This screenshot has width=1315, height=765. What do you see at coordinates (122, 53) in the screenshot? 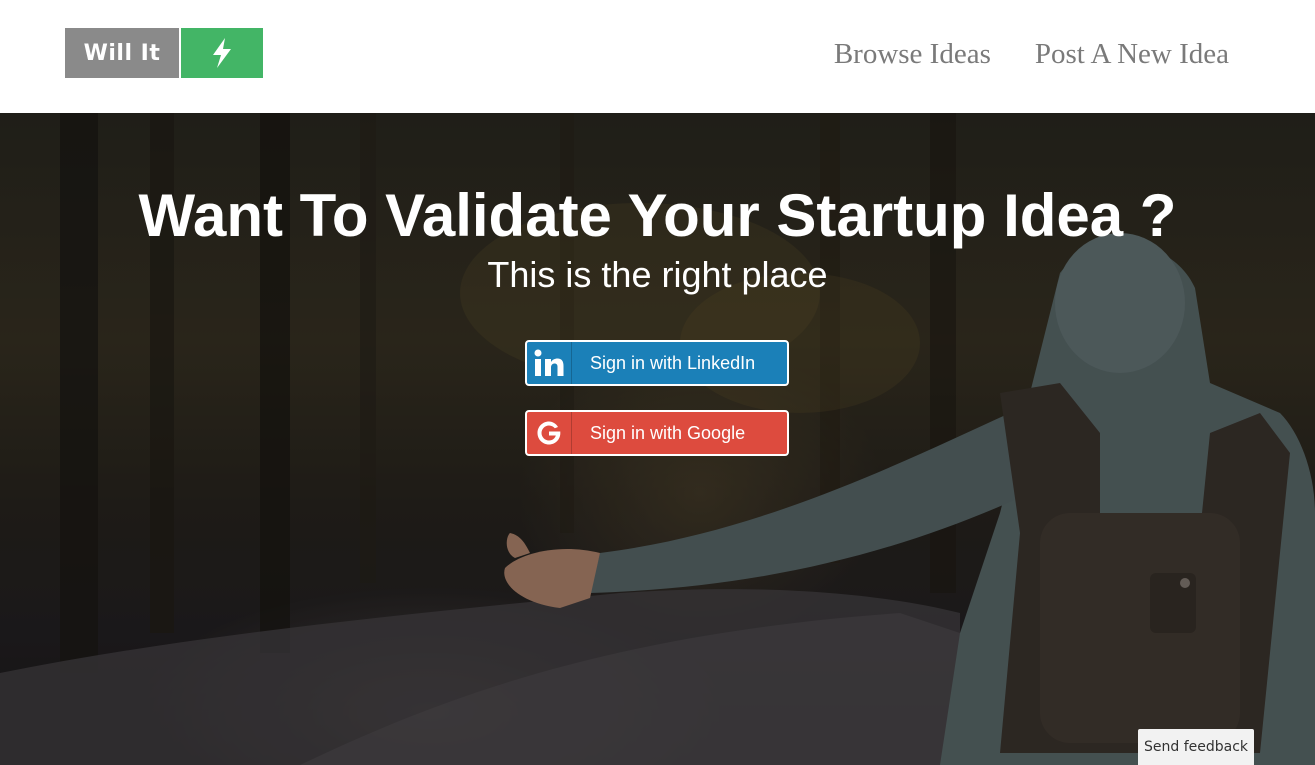
I see `logo-text: Will It` at bounding box center [122, 53].